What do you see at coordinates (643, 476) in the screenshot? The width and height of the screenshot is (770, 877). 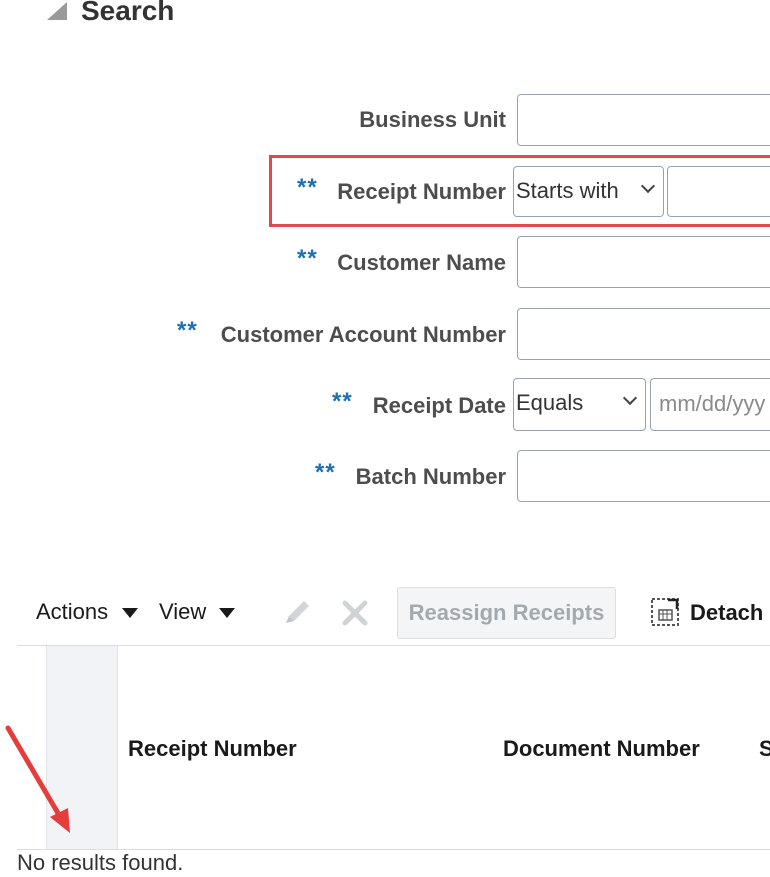 I see `batch-number-input` at bounding box center [643, 476].